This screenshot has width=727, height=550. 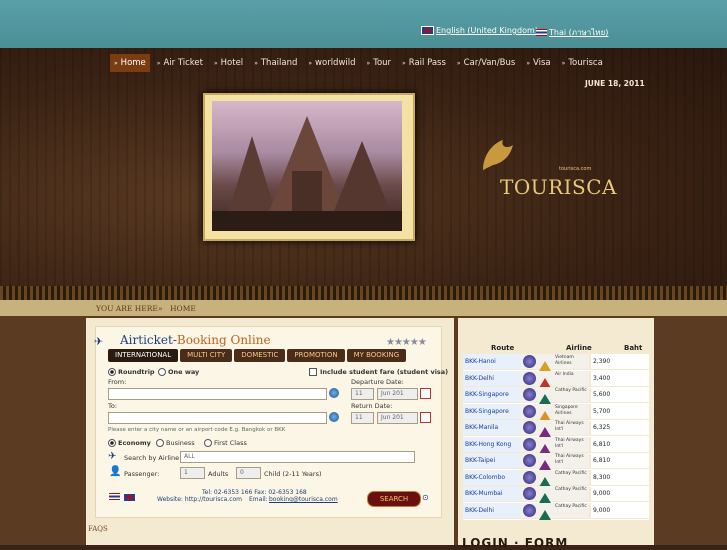 I want to click on faqs-heading: FAQS, so click(x=98, y=529).